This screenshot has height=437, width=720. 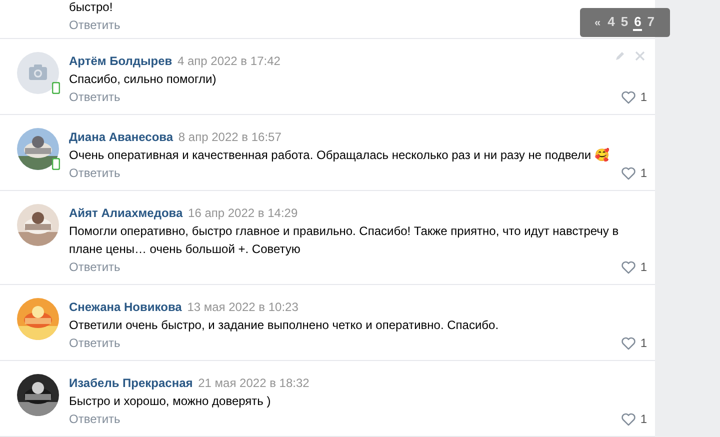 I want to click on comment-date: 4 апр 2022 в 17:42, so click(x=228, y=61).